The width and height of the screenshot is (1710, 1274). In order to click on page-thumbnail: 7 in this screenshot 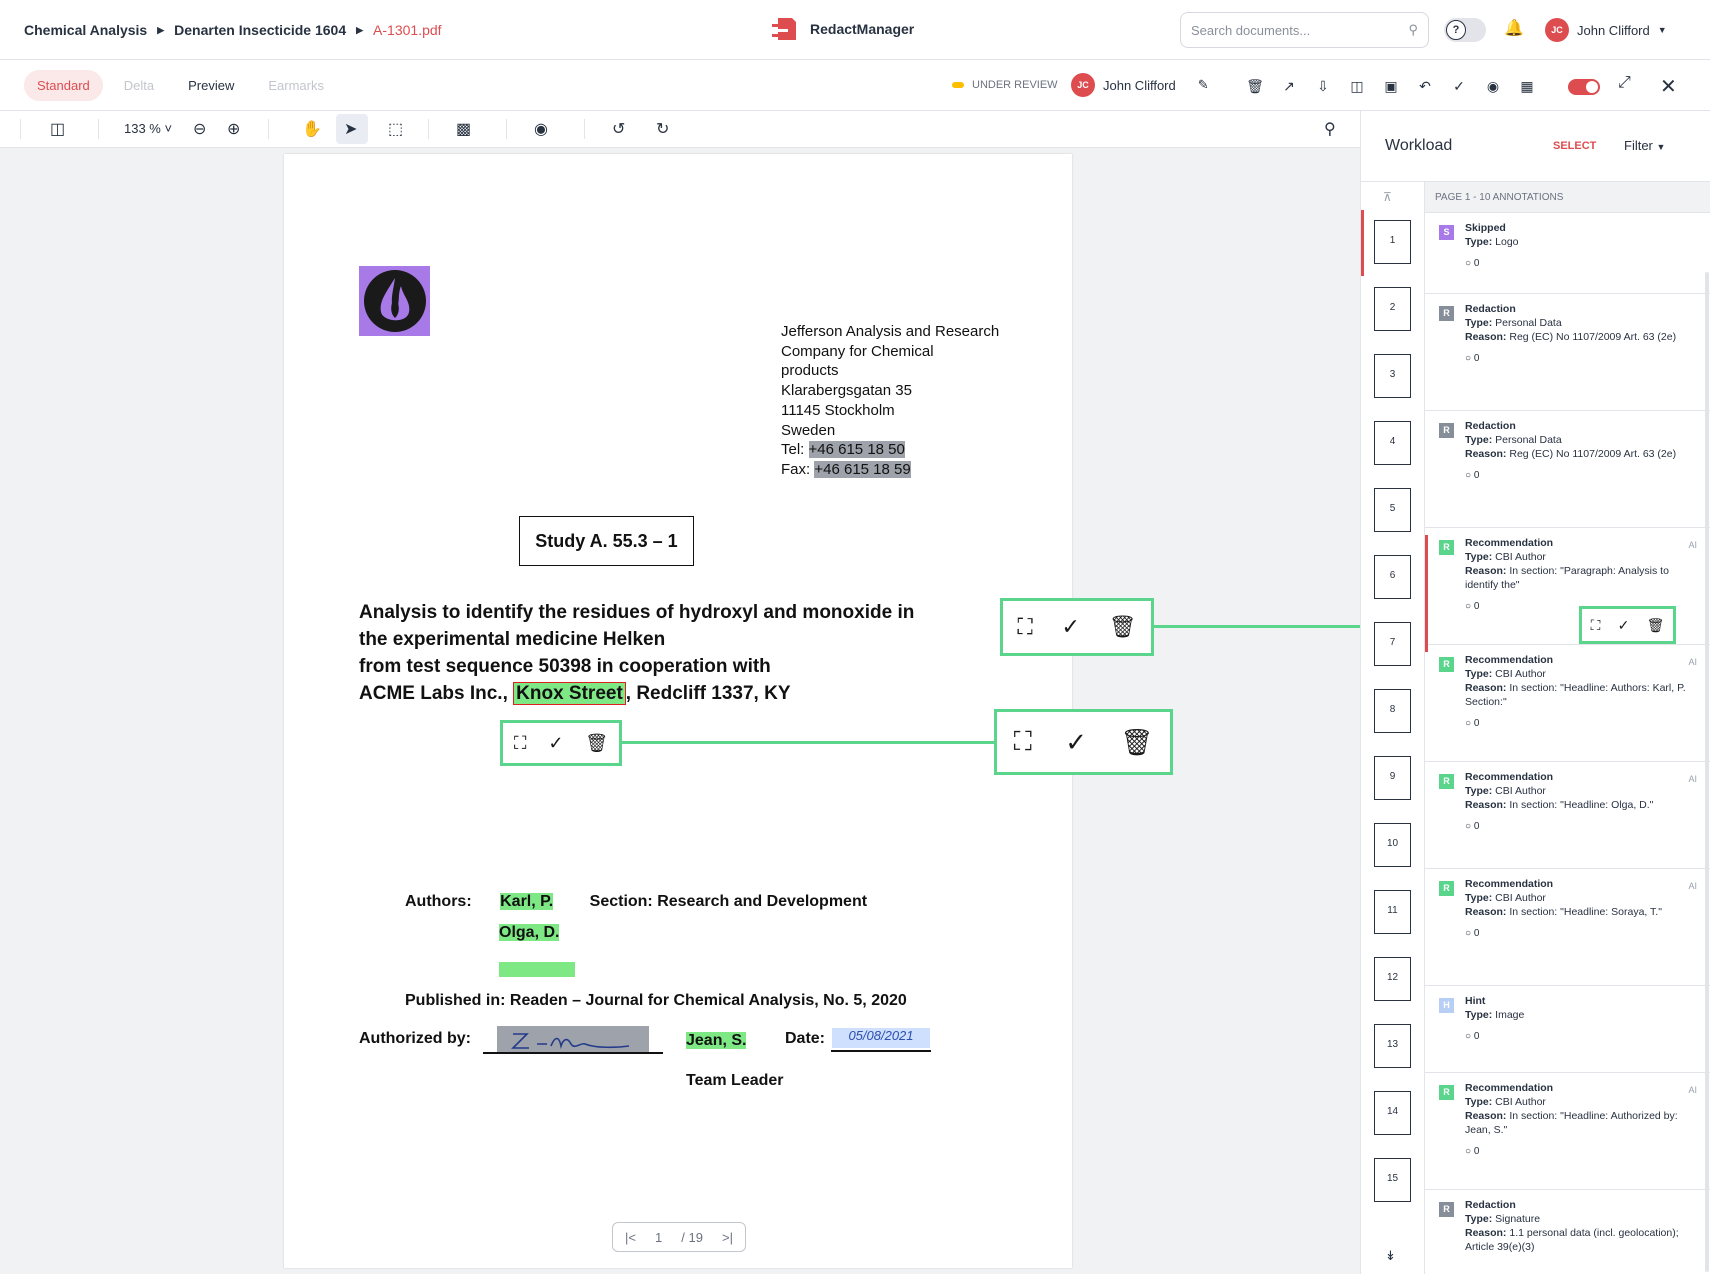, I will do `click(1392, 644)`.